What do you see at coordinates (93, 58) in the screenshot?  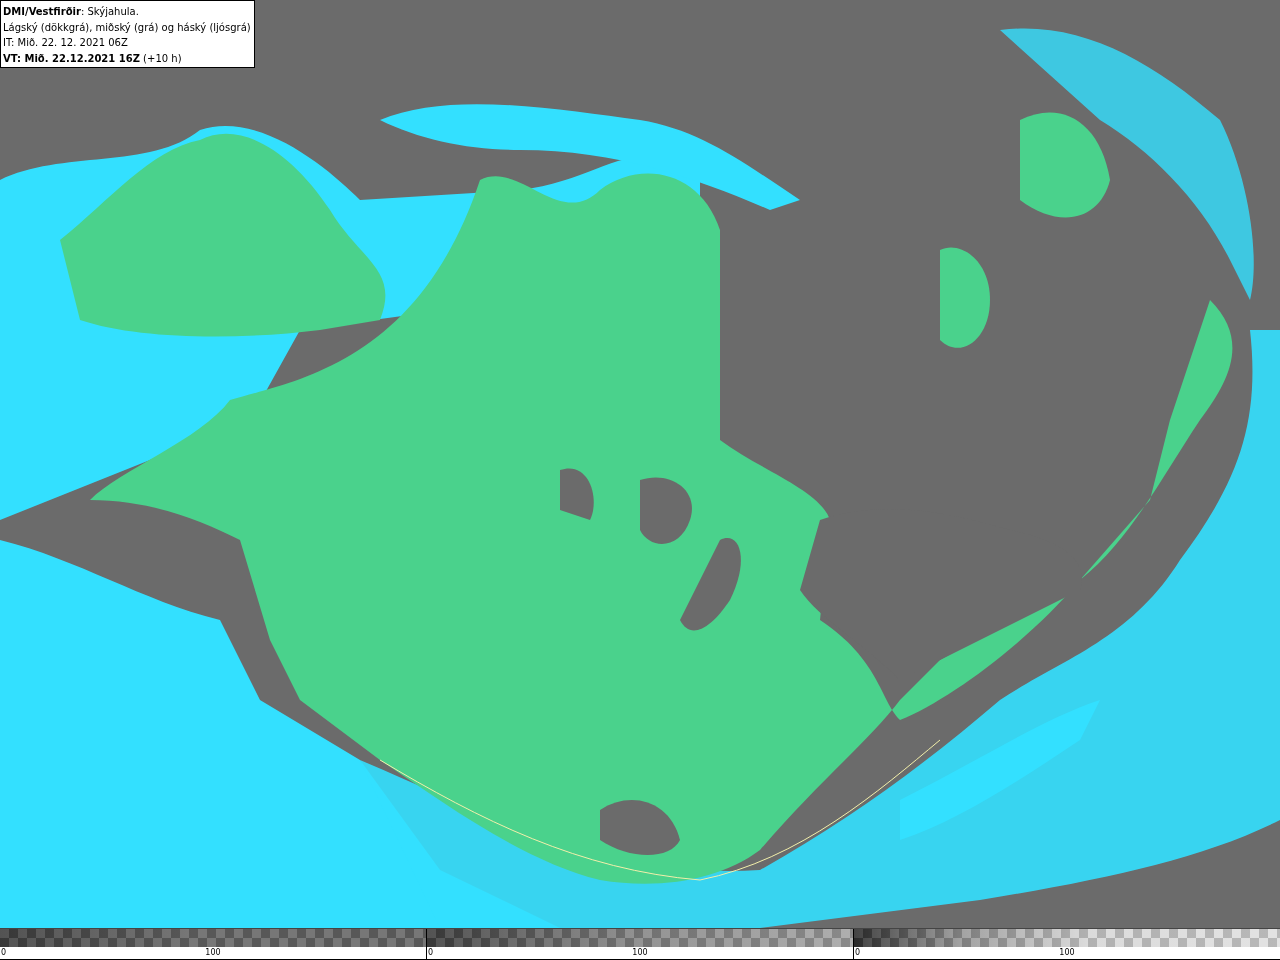 I see `info-text: VT: Mið. 22.12.2021 16Z (+10 h)` at bounding box center [93, 58].